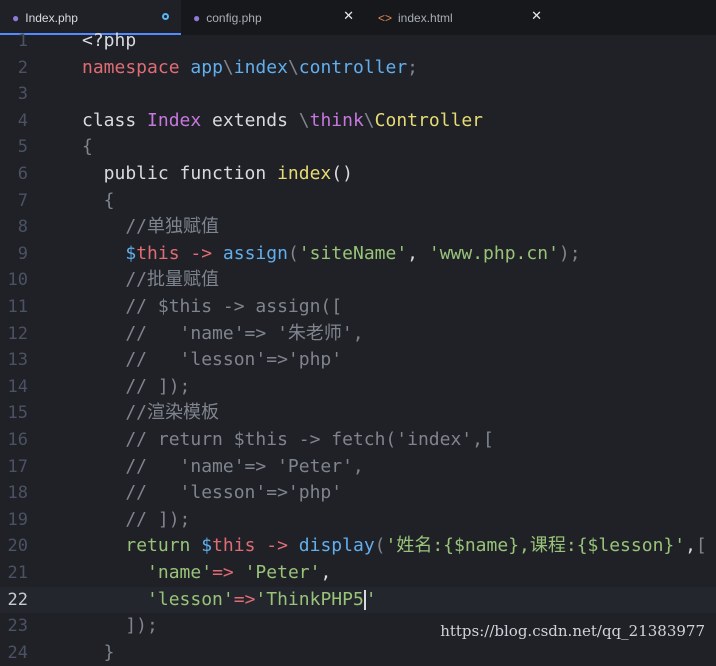 The height and width of the screenshot is (666, 716). I want to click on code-token: 'lesson', so click(190, 599).